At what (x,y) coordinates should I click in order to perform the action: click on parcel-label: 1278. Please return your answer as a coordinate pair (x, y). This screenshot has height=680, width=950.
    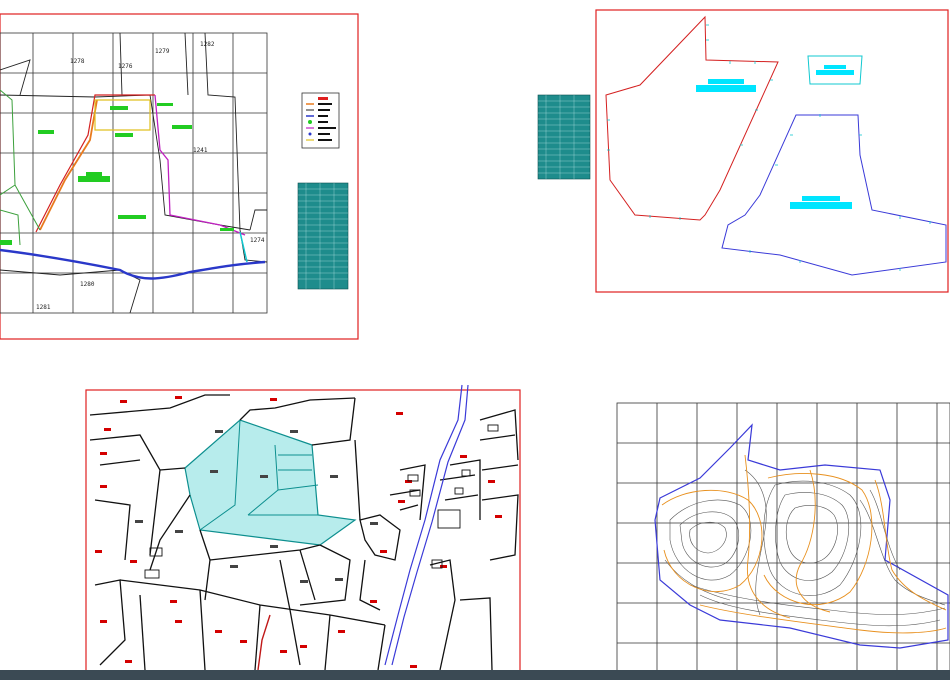
    Looking at the image, I should click on (77, 61).